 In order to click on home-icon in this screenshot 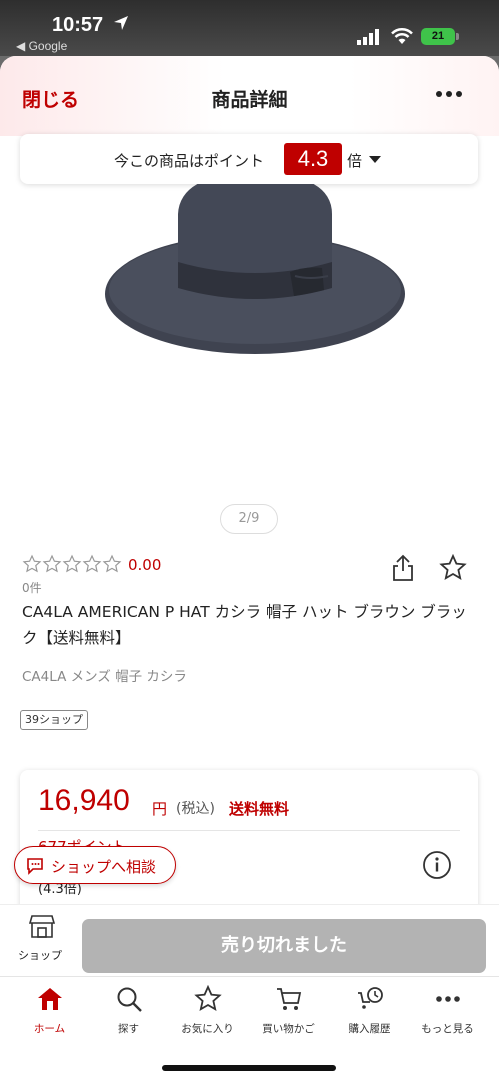, I will do `click(50, 999)`.